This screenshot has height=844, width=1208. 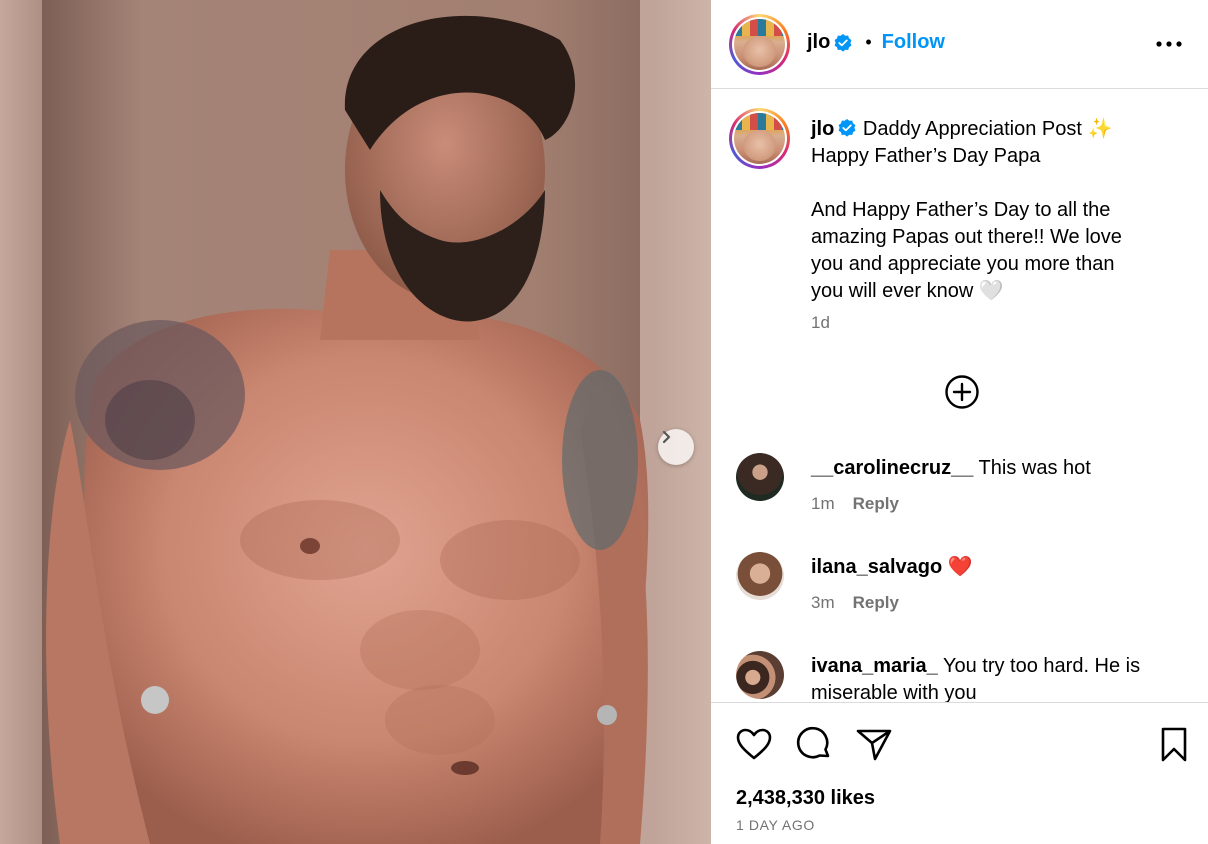 What do you see at coordinates (961, 210) in the screenshot?
I see `caption-line-3: And Happy Father’s Day to all the` at bounding box center [961, 210].